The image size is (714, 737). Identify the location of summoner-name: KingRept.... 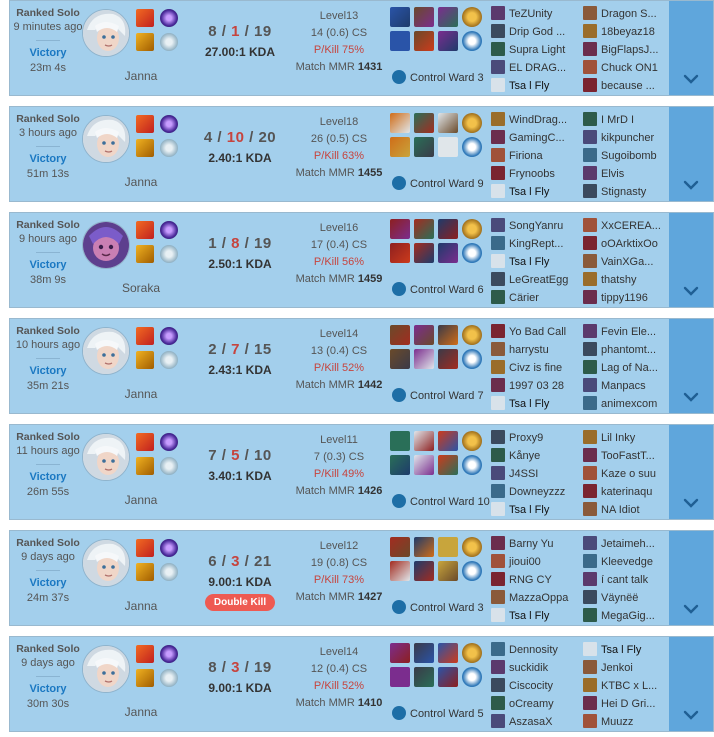
(536, 244).